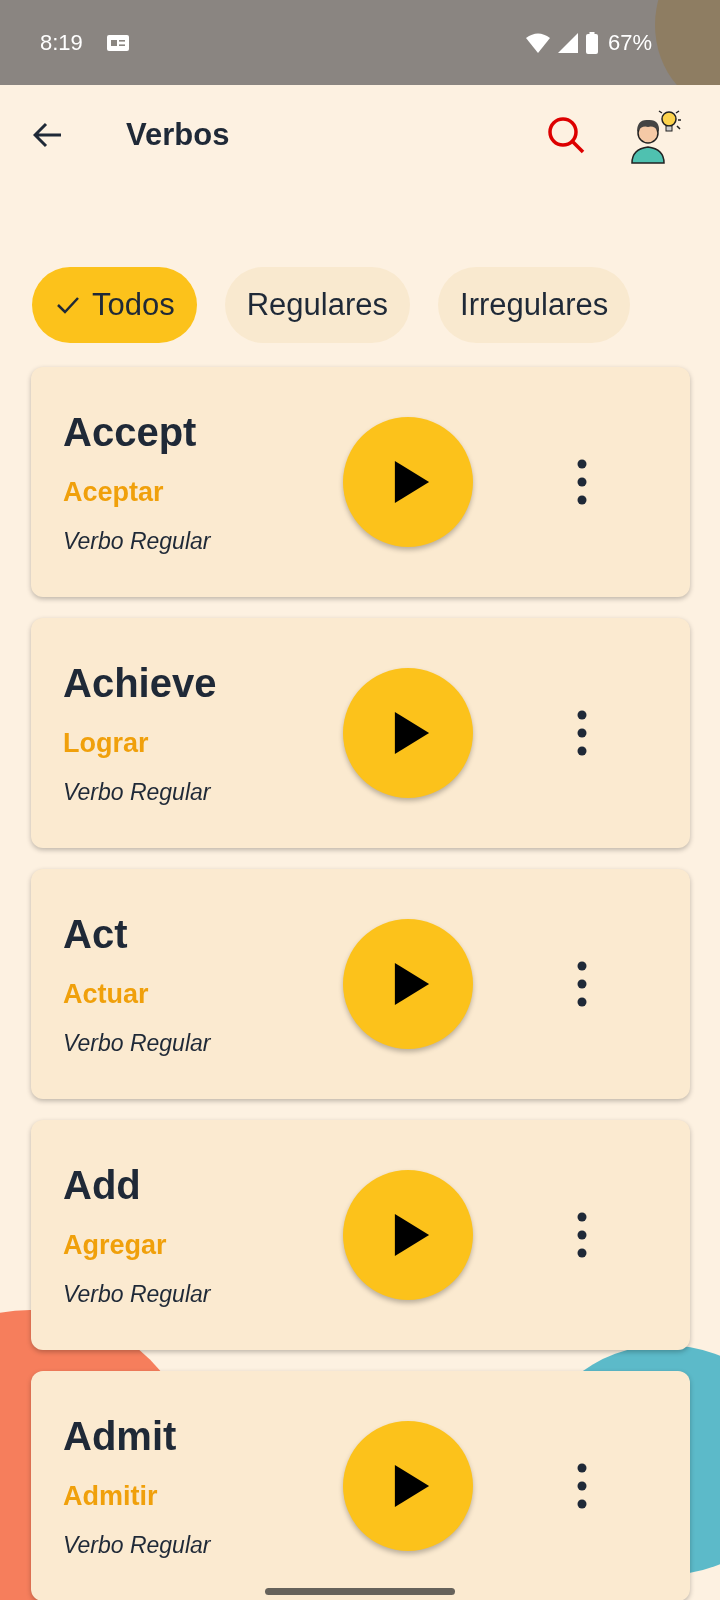 This screenshot has width=720, height=1600. What do you see at coordinates (360, 984) in the screenshot?
I see `verb-card: Act Actuar Verbo Regular` at bounding box center [360, 984].